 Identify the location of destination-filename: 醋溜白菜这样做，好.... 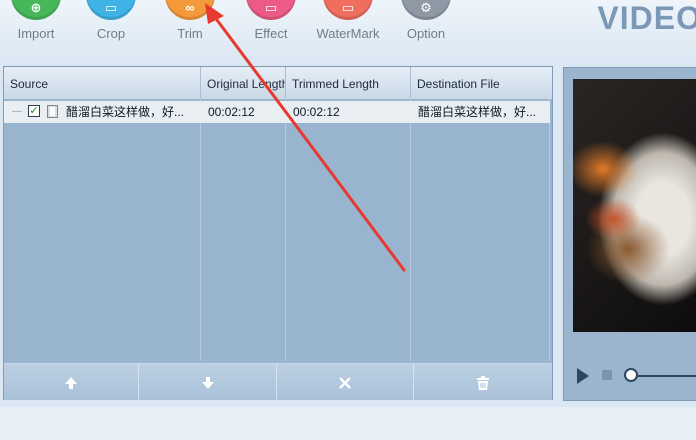
(477, 112).